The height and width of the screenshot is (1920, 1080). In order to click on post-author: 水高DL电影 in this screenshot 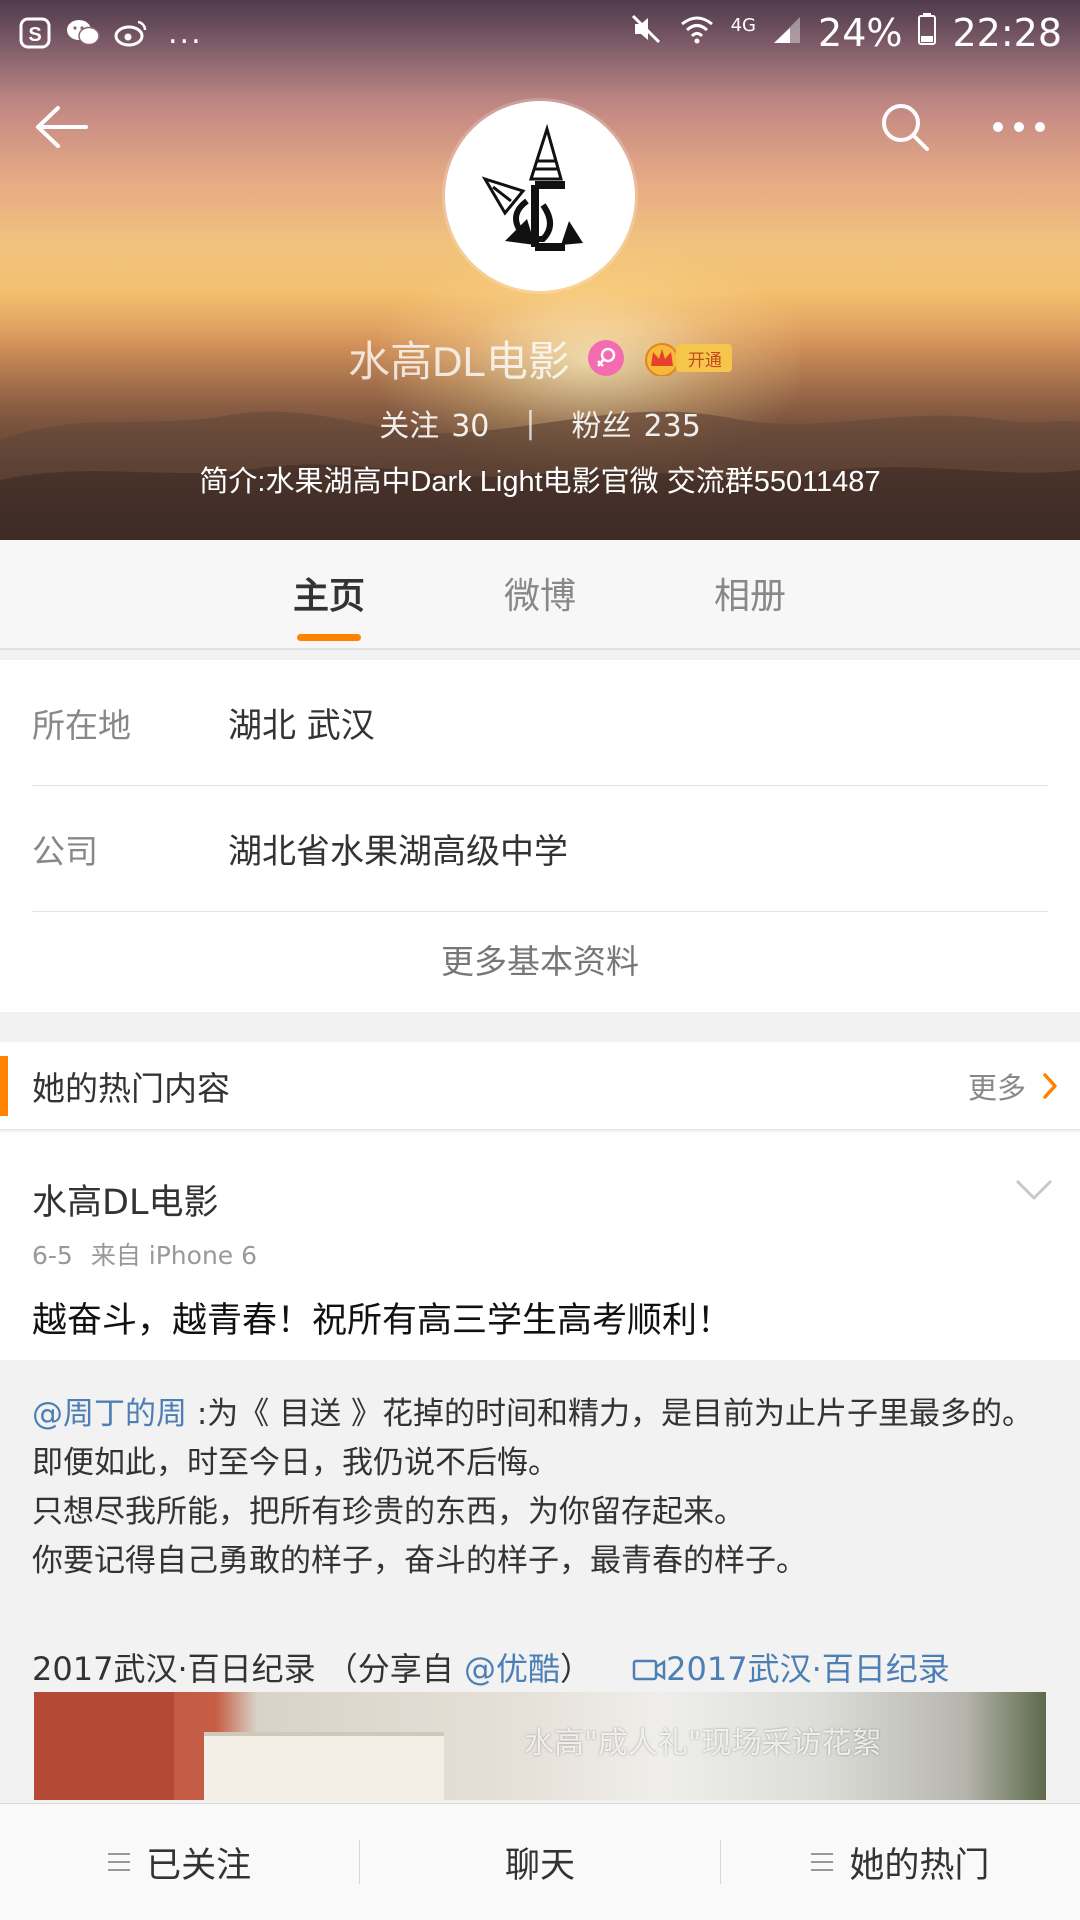, I will do `click(125, 1199)`.